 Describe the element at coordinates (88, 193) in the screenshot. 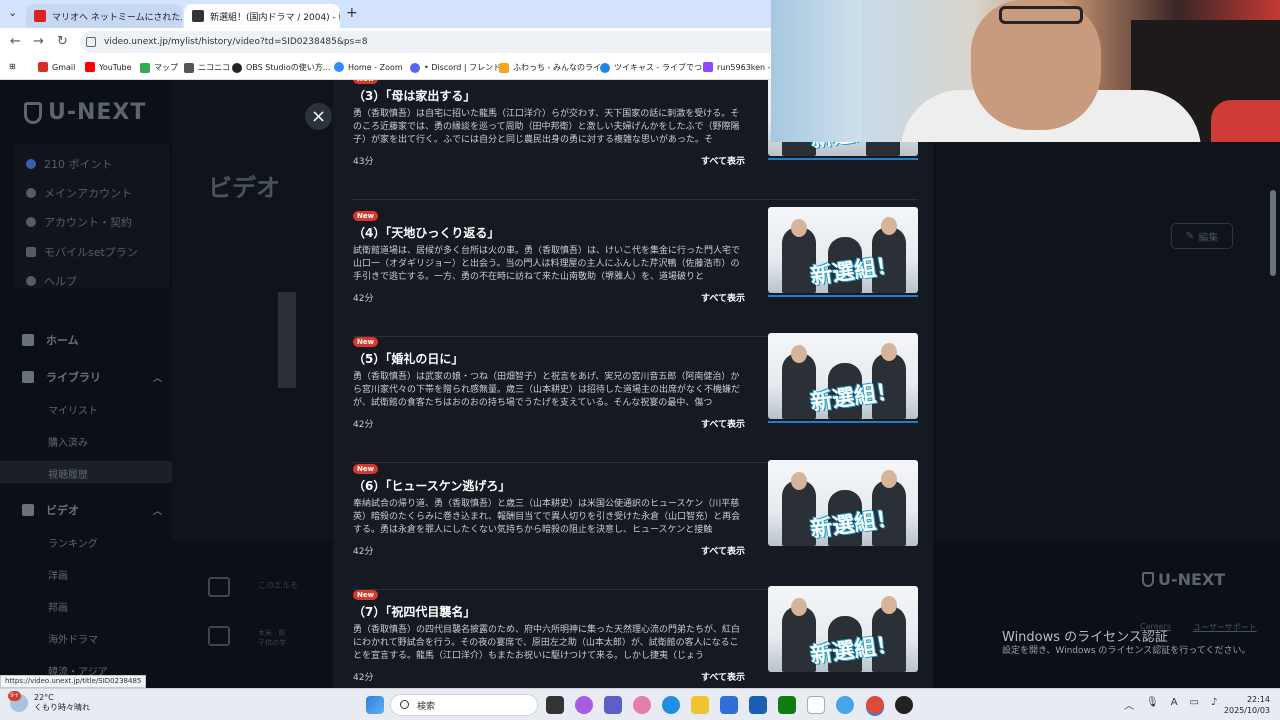

I see `main-account-label: メインアカウント` at that location.